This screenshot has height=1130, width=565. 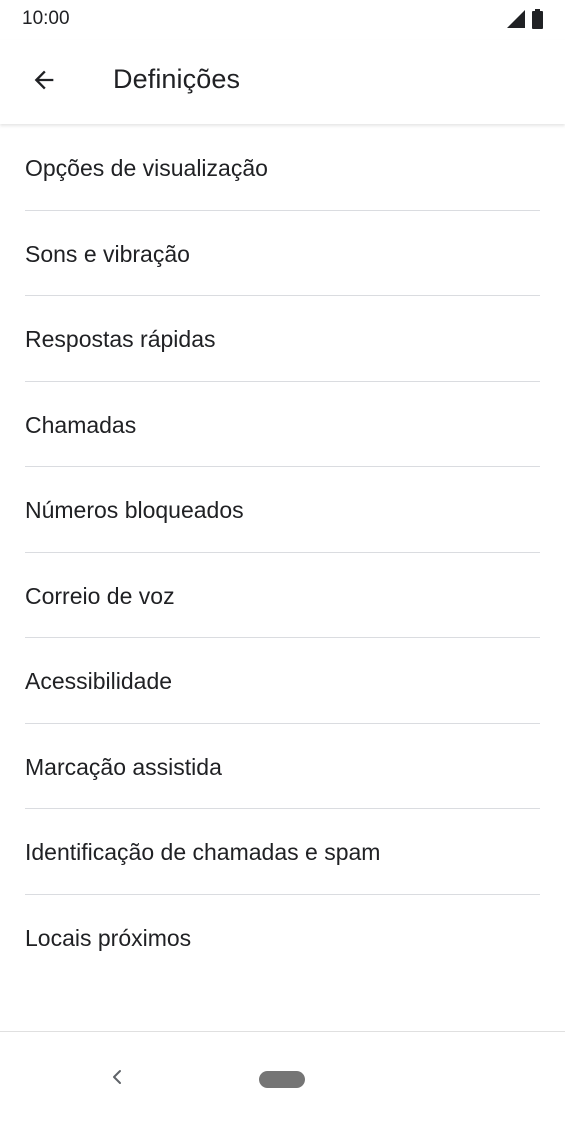 What do you see at coordinates (177, 79) in the screenshot?
I see `page-title: Definições` at bounding box center [177, 79].